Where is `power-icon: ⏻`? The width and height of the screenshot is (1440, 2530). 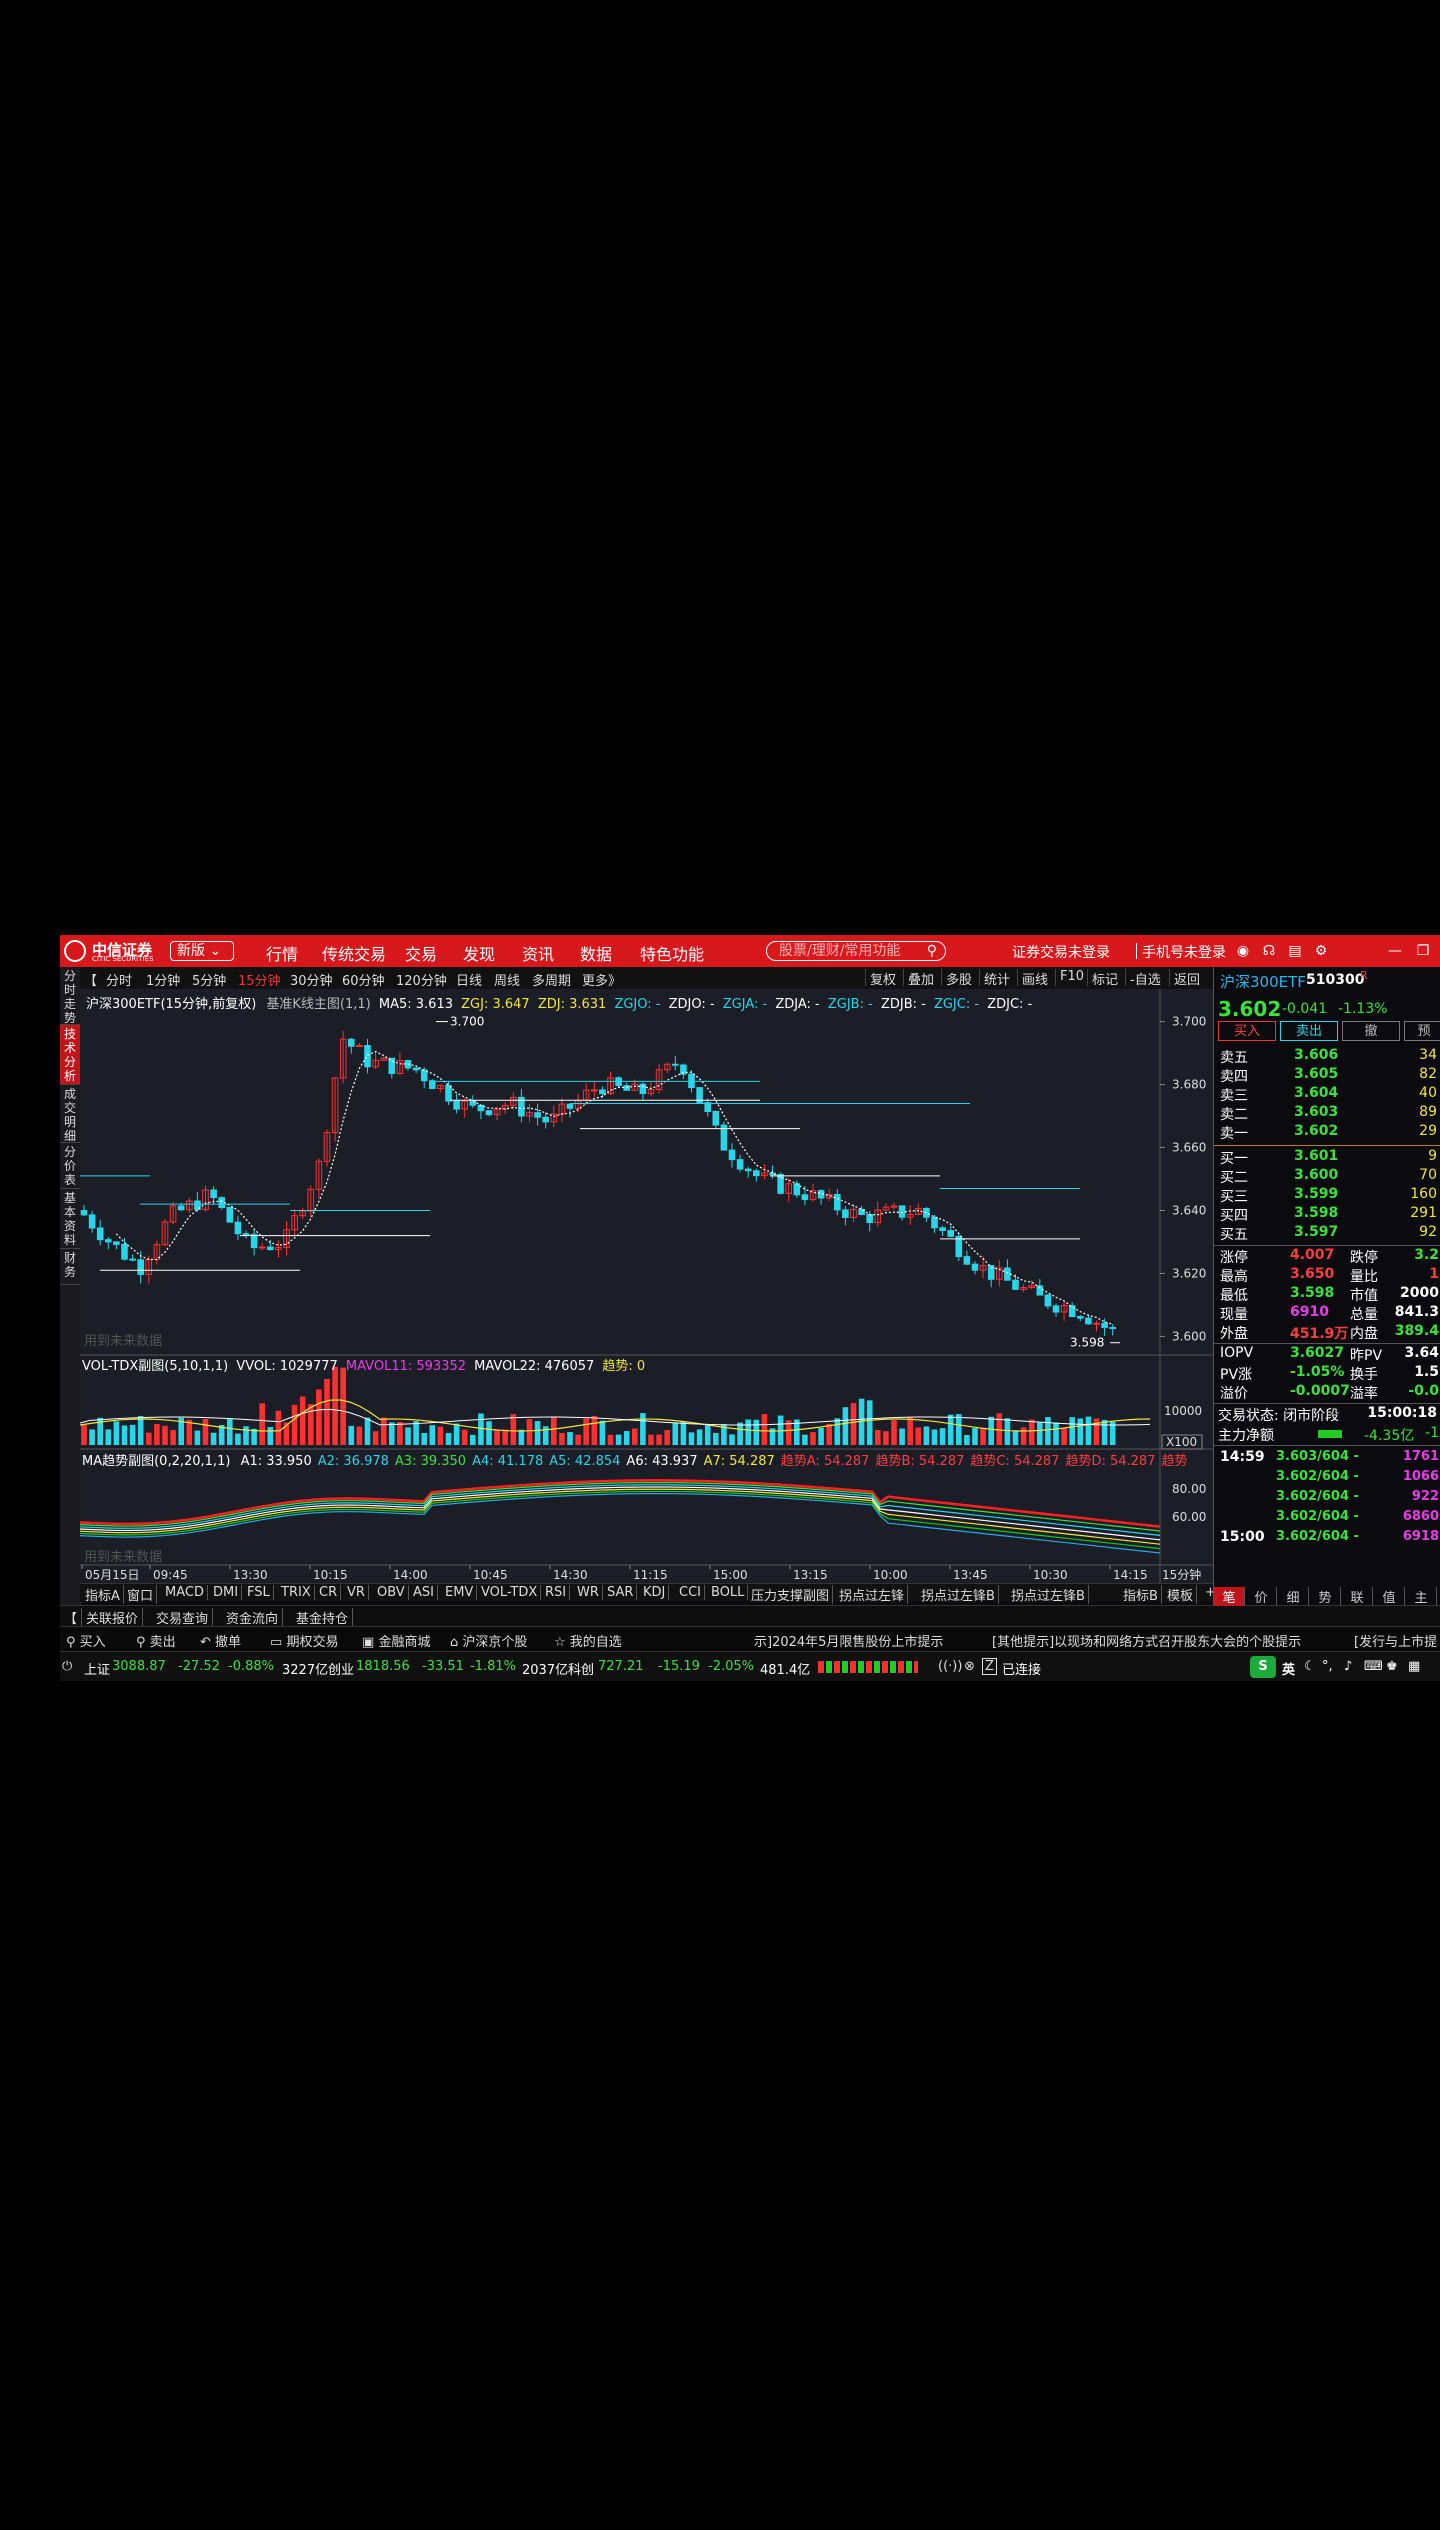
power-icon: ⏻ is located at coordinates (67, 1666).